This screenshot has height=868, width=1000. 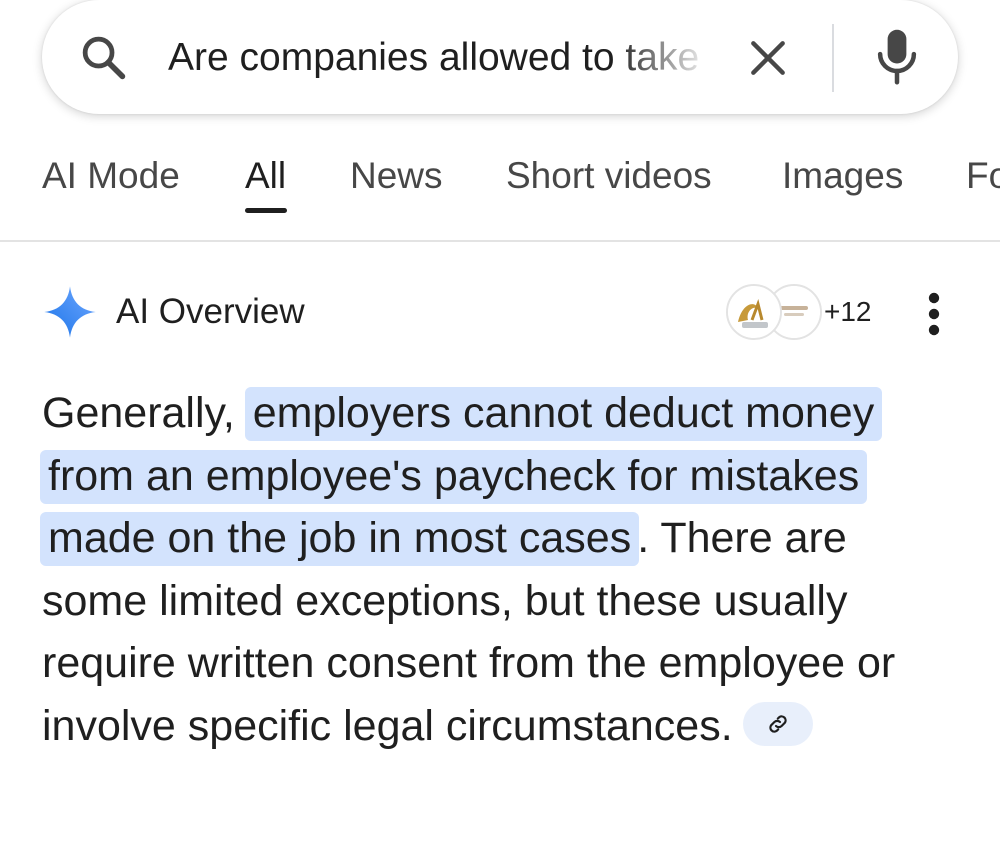 What do you see at coordinates (500, 191) in the screenshot?
I see `search-tabs: AI Mode All News Short videos Images Fo` at bounding box center [500, 191].